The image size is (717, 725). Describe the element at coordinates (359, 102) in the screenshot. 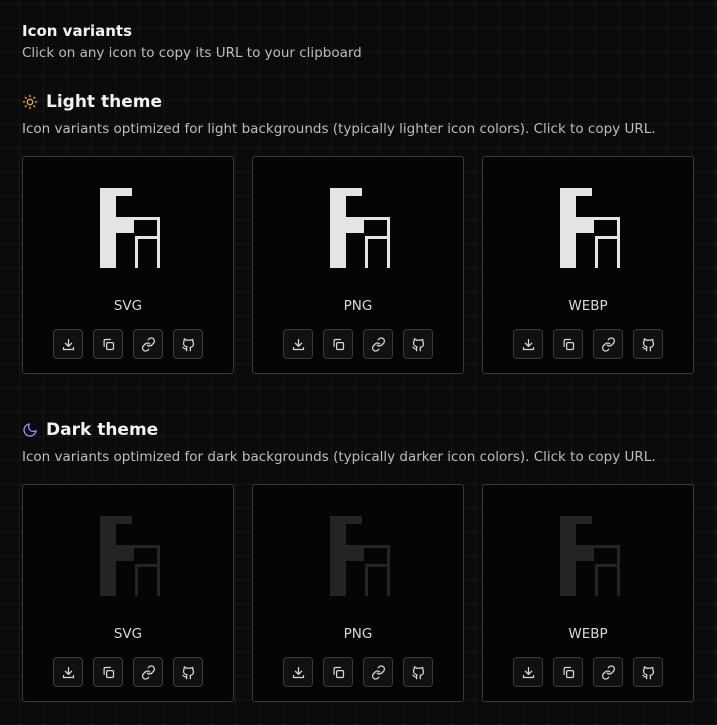

I see `section-heading: Light theme` at that location.